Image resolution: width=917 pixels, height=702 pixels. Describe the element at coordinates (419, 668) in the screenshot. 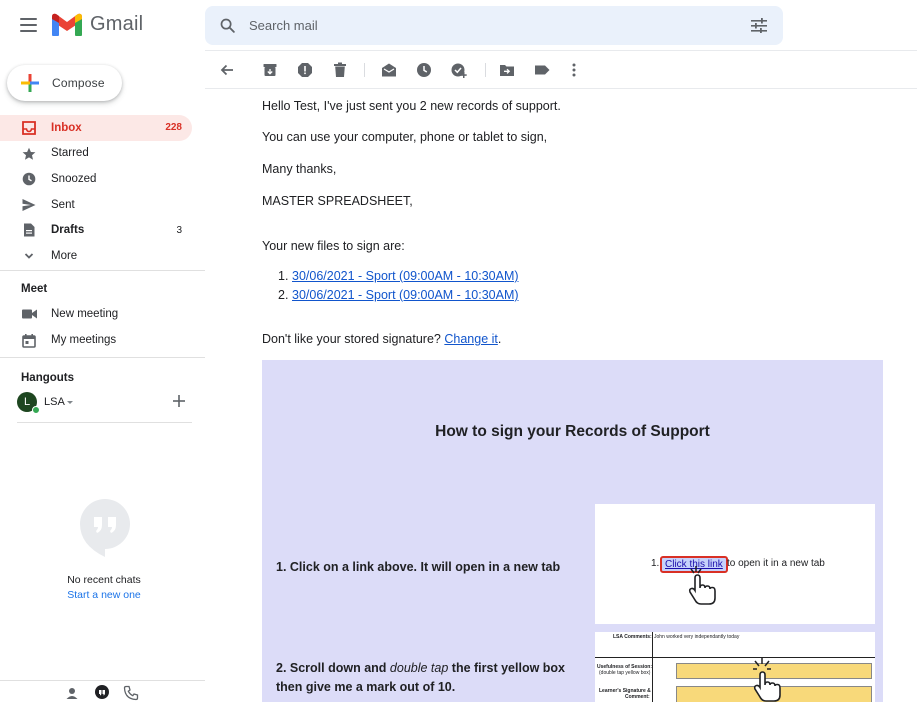

I see `step2-emphasis: double tap` at that location.